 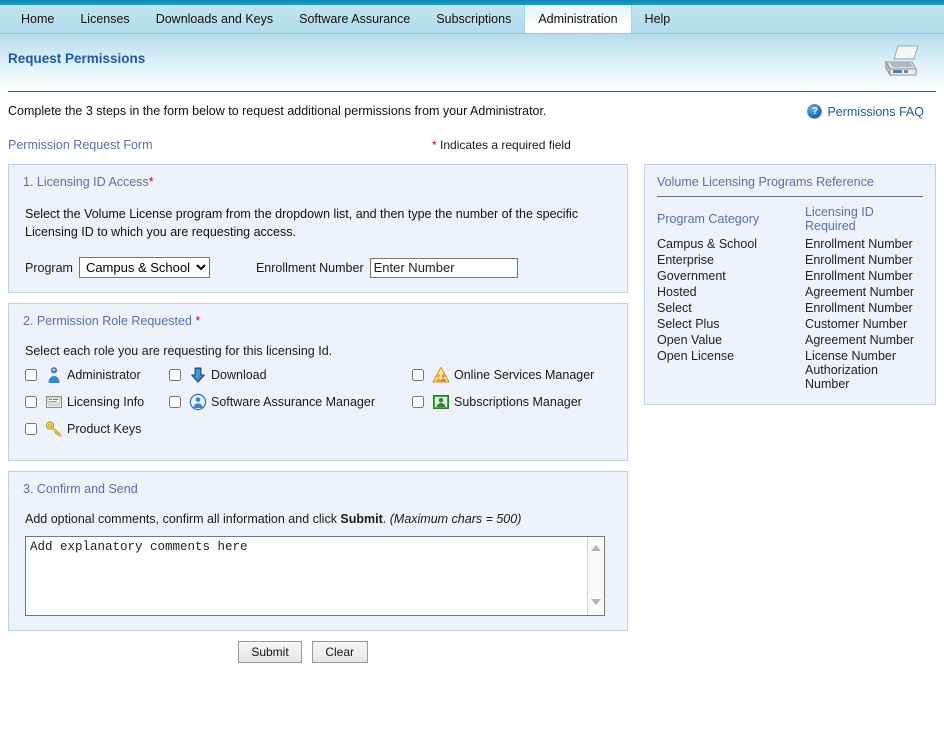 I want to click on role-subscriptions-manager: Subscriptions Manager, so click(x=497, y=402).